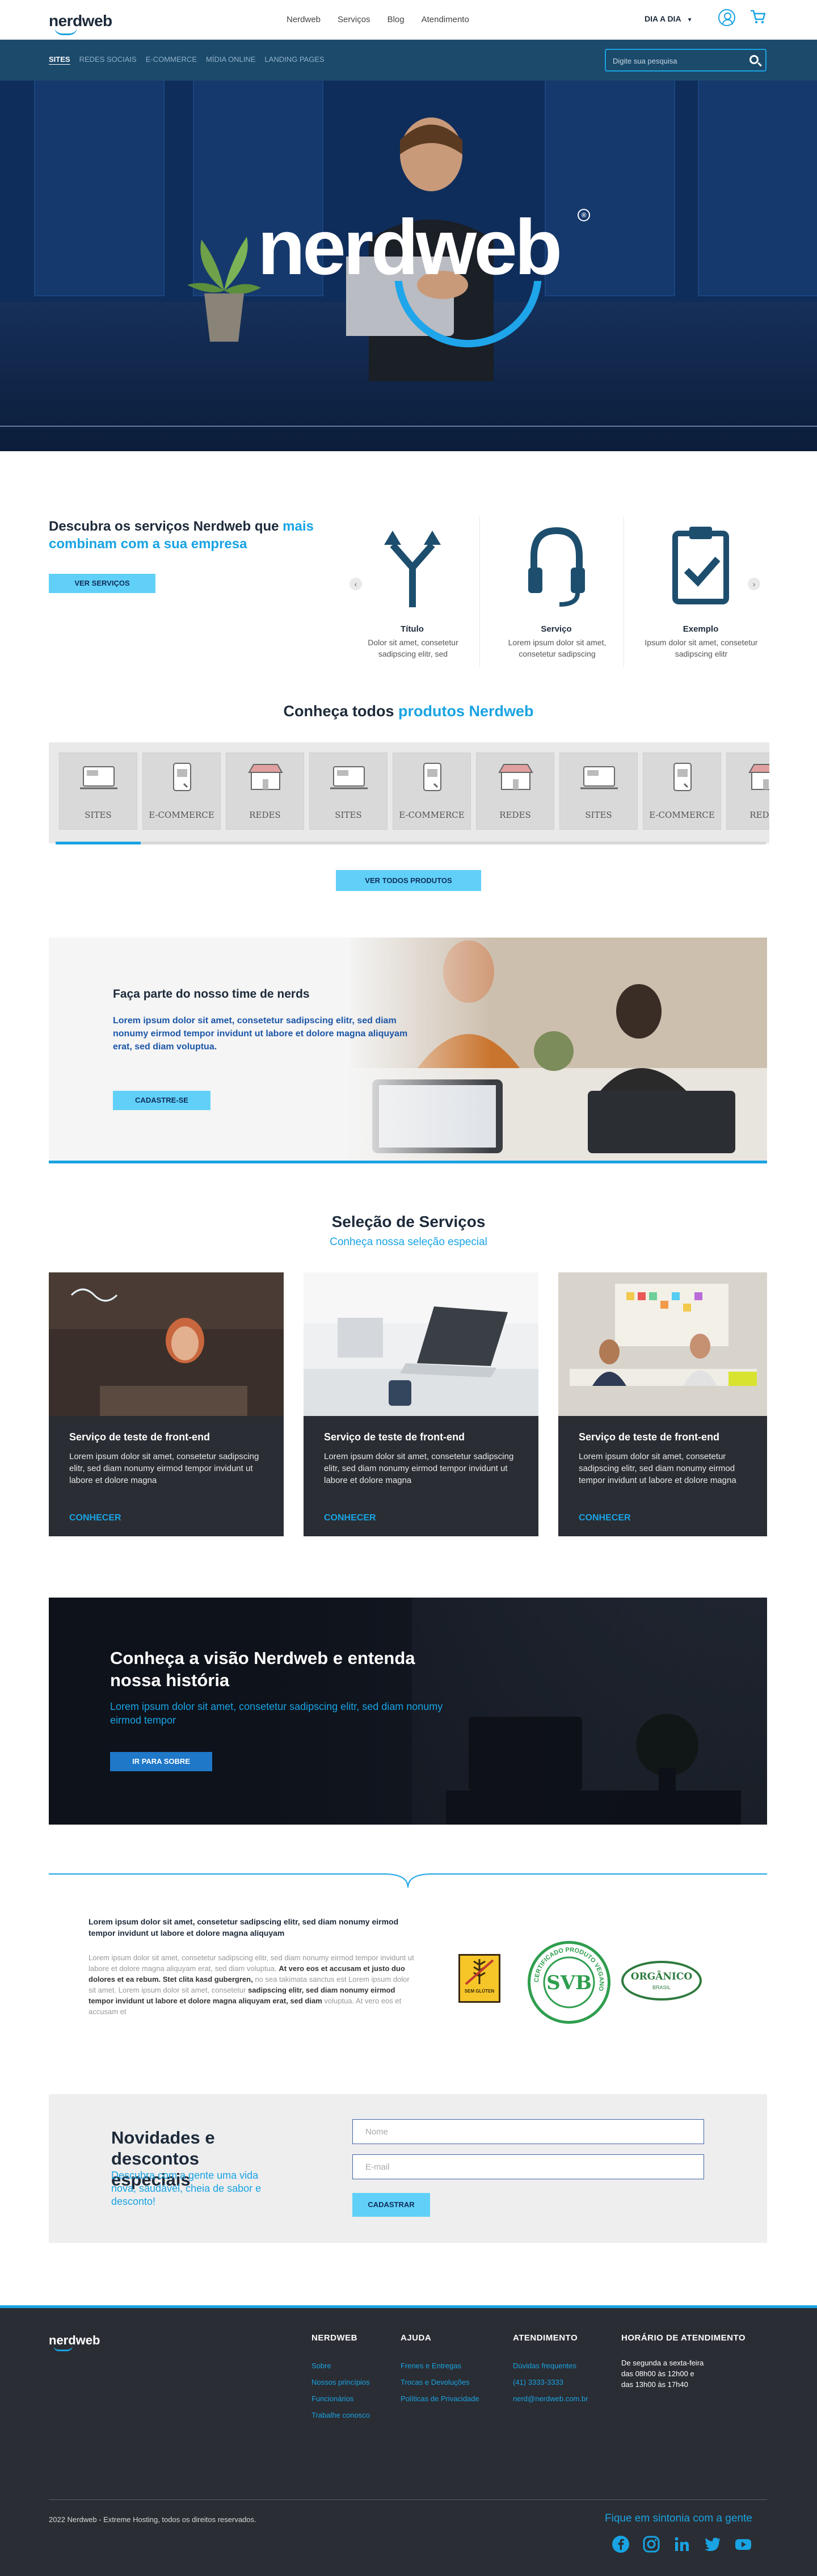 This screenshot has height=2576, width=817. Describe the element at coordinates (355, 584) in the screenshot. I see `carousel-prev-icon: ‹` at that location.